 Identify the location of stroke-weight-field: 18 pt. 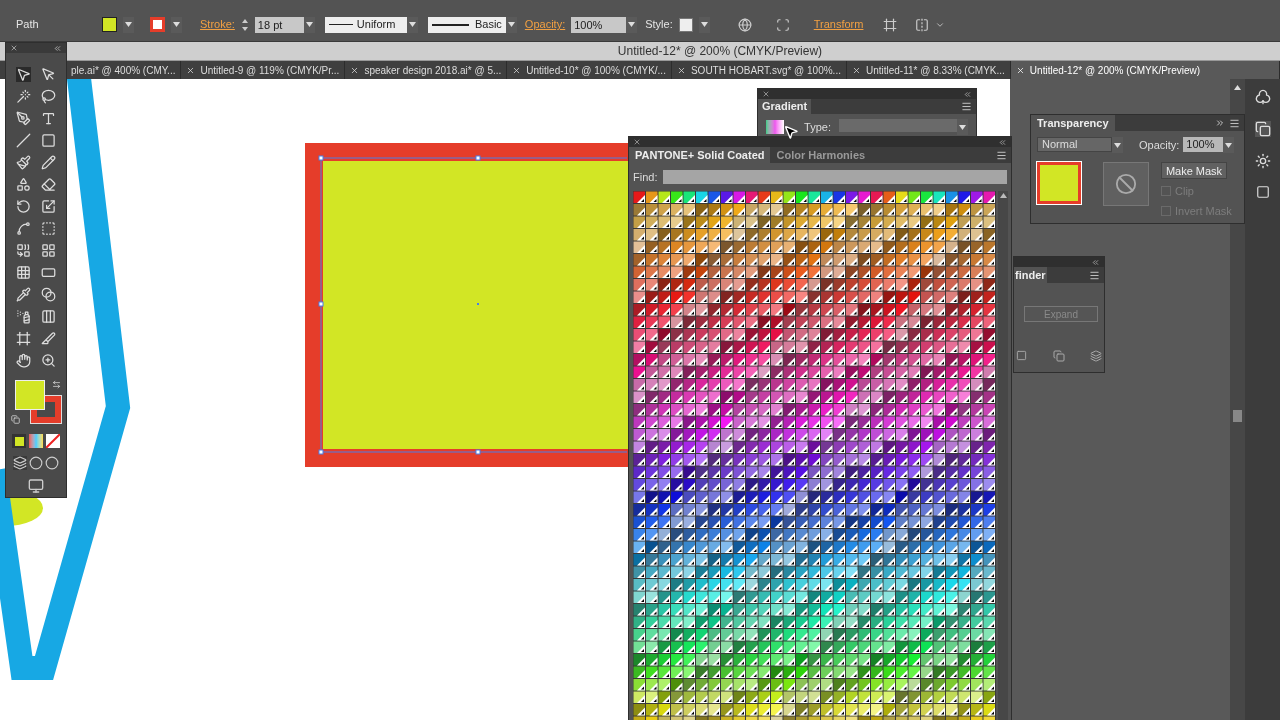
(279, 24).